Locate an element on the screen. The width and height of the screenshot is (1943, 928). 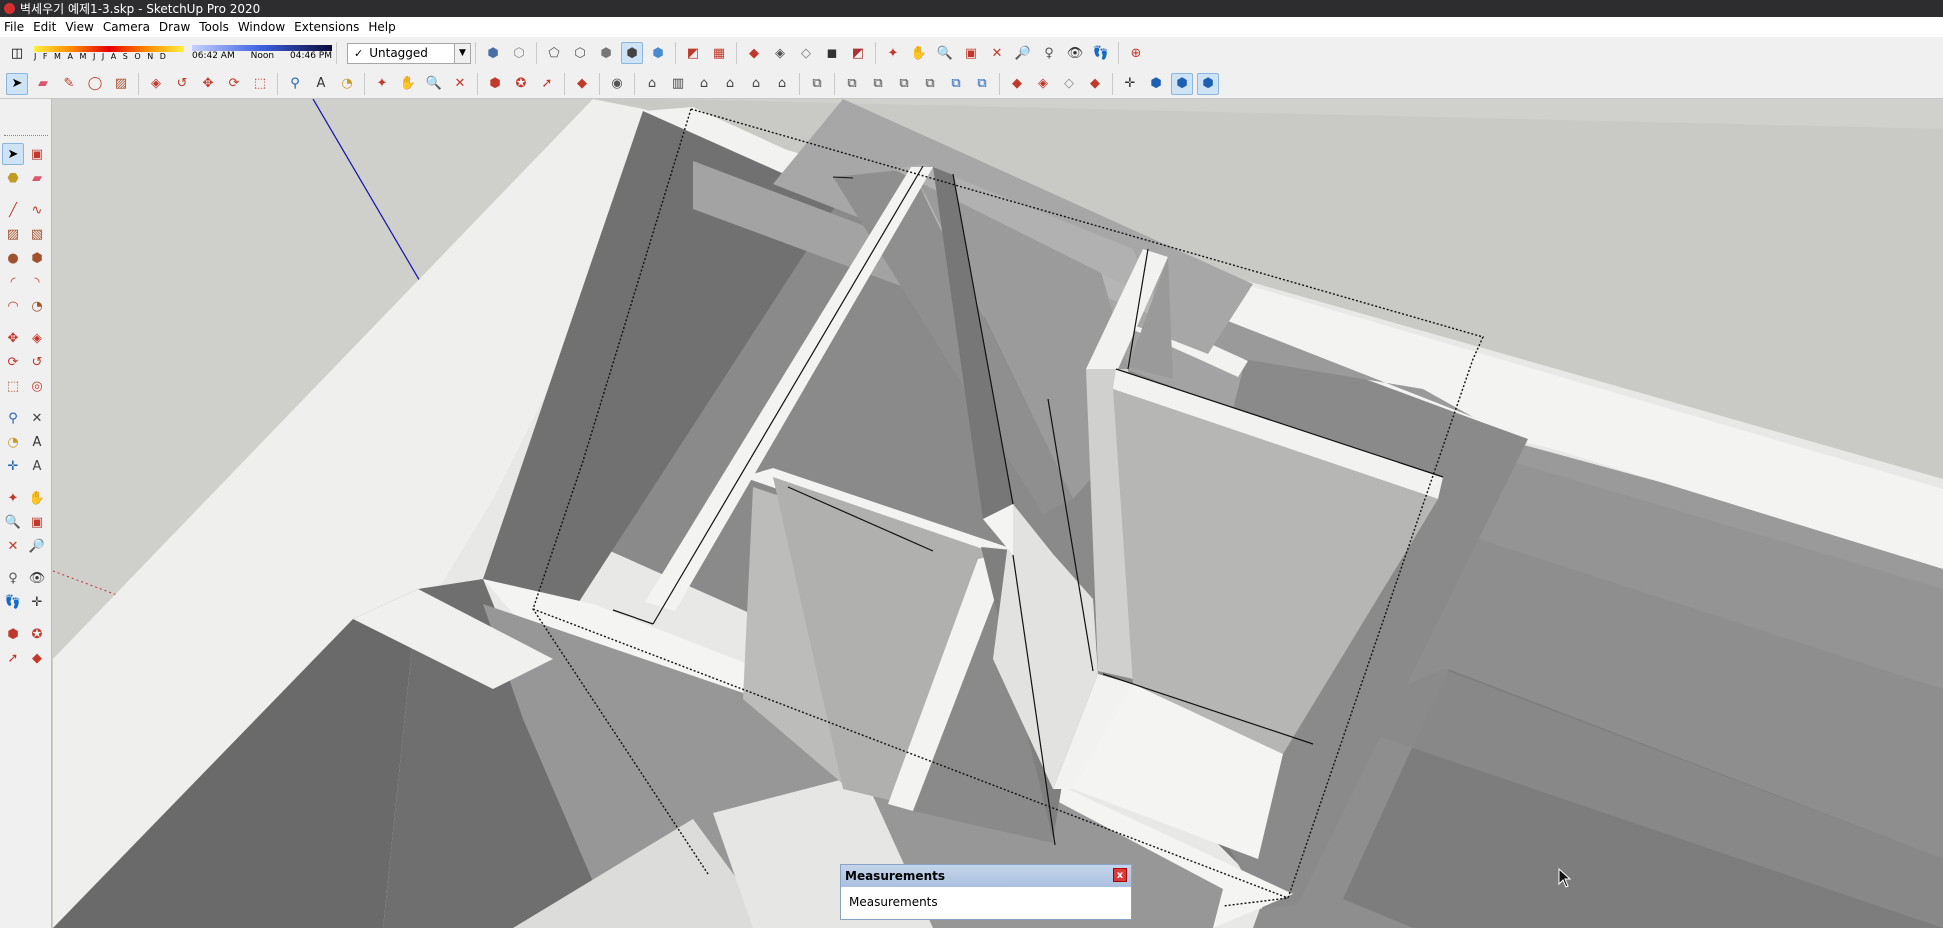
menu-draw: Draw is located at coordinates (175, 27).